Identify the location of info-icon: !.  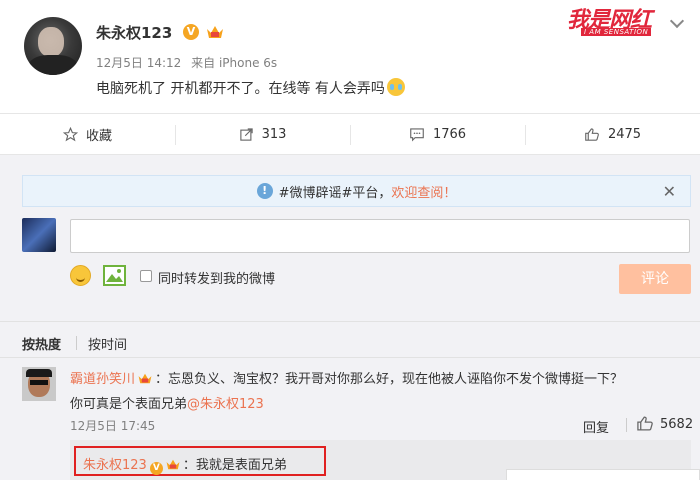
(264, 191).